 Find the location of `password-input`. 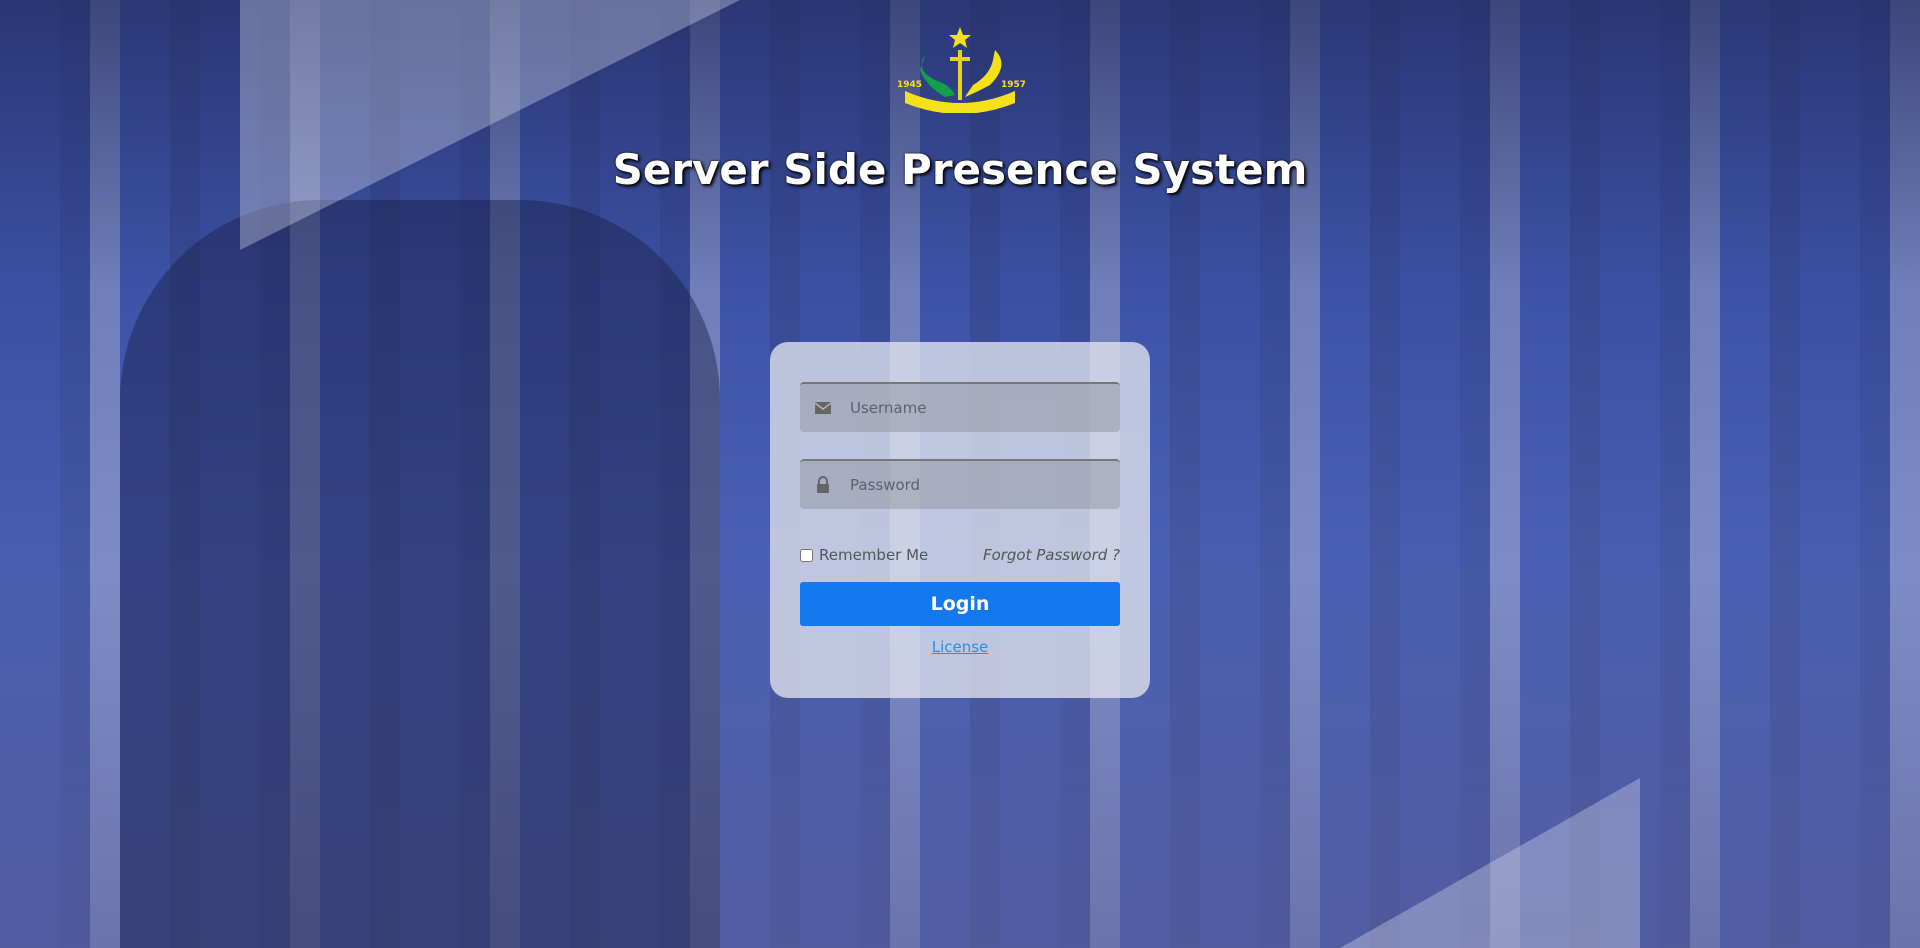

password-input is located at coordinates (980, 485).